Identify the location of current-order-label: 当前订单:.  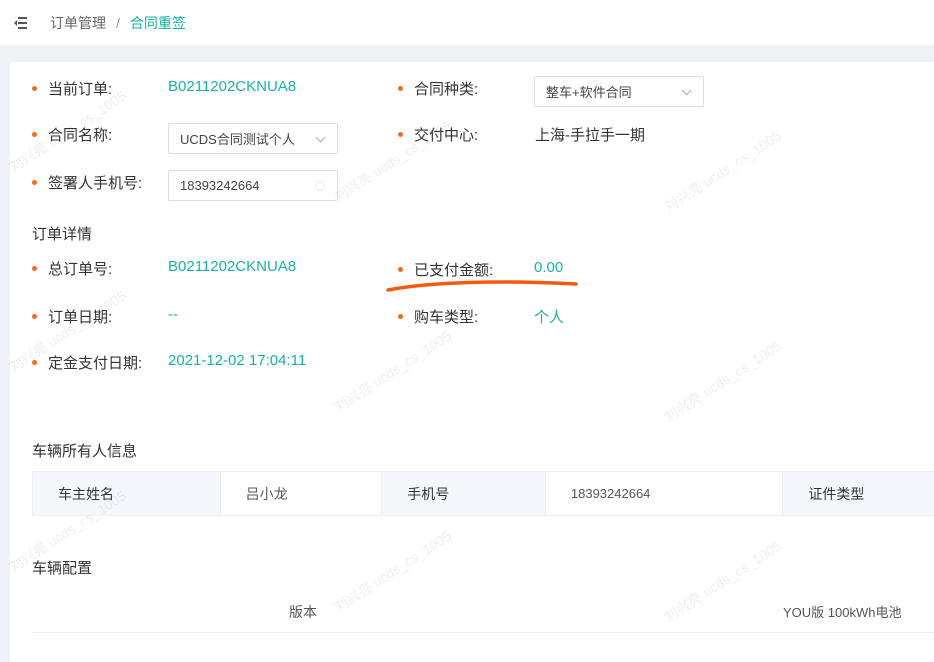
(80, 89).